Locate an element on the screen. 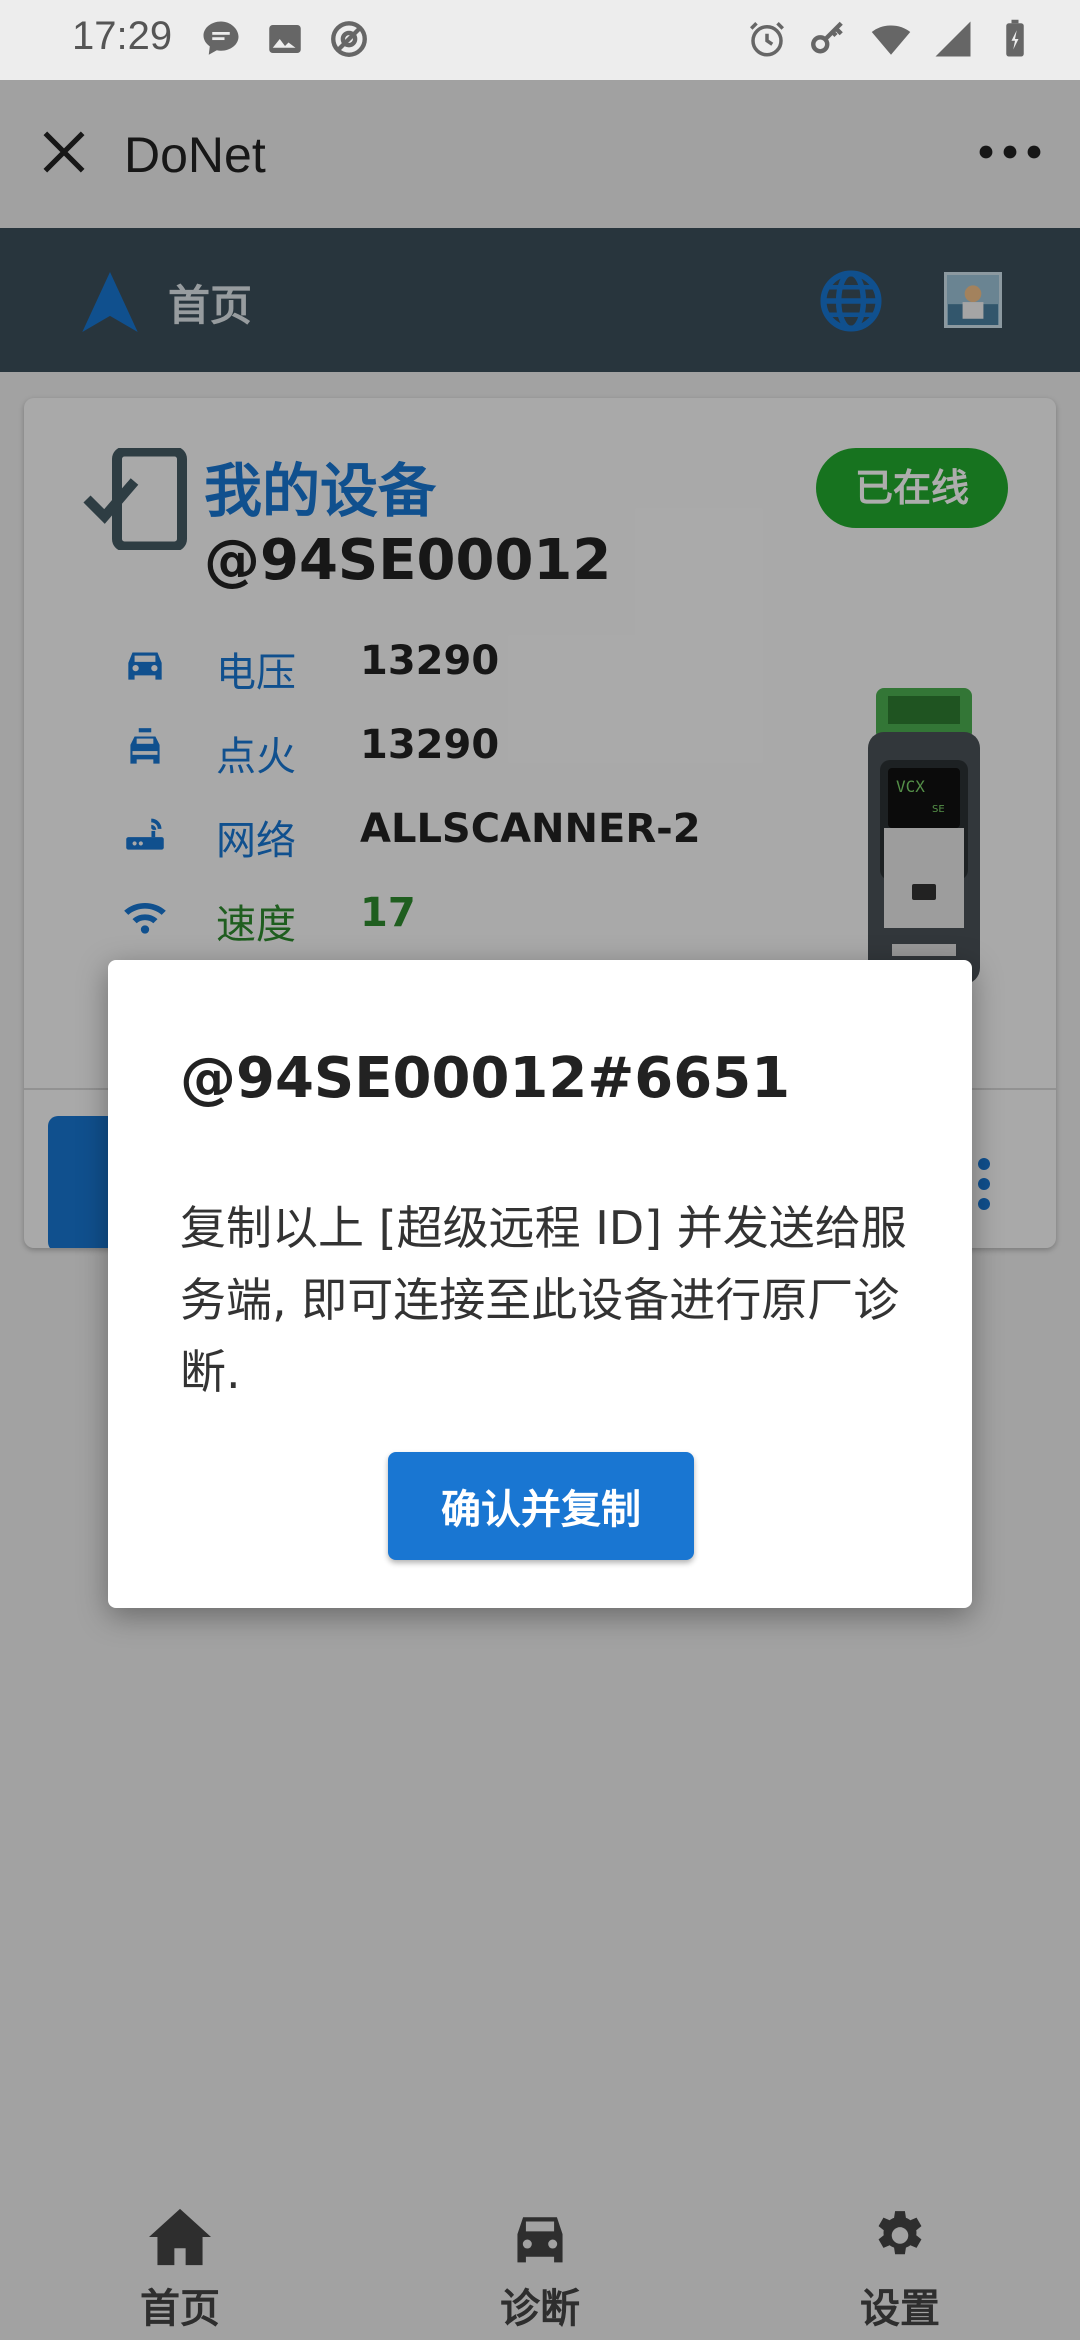 This screenshot has height=2340, width=1080. alarm-icon is located at coordinates (767, 39).